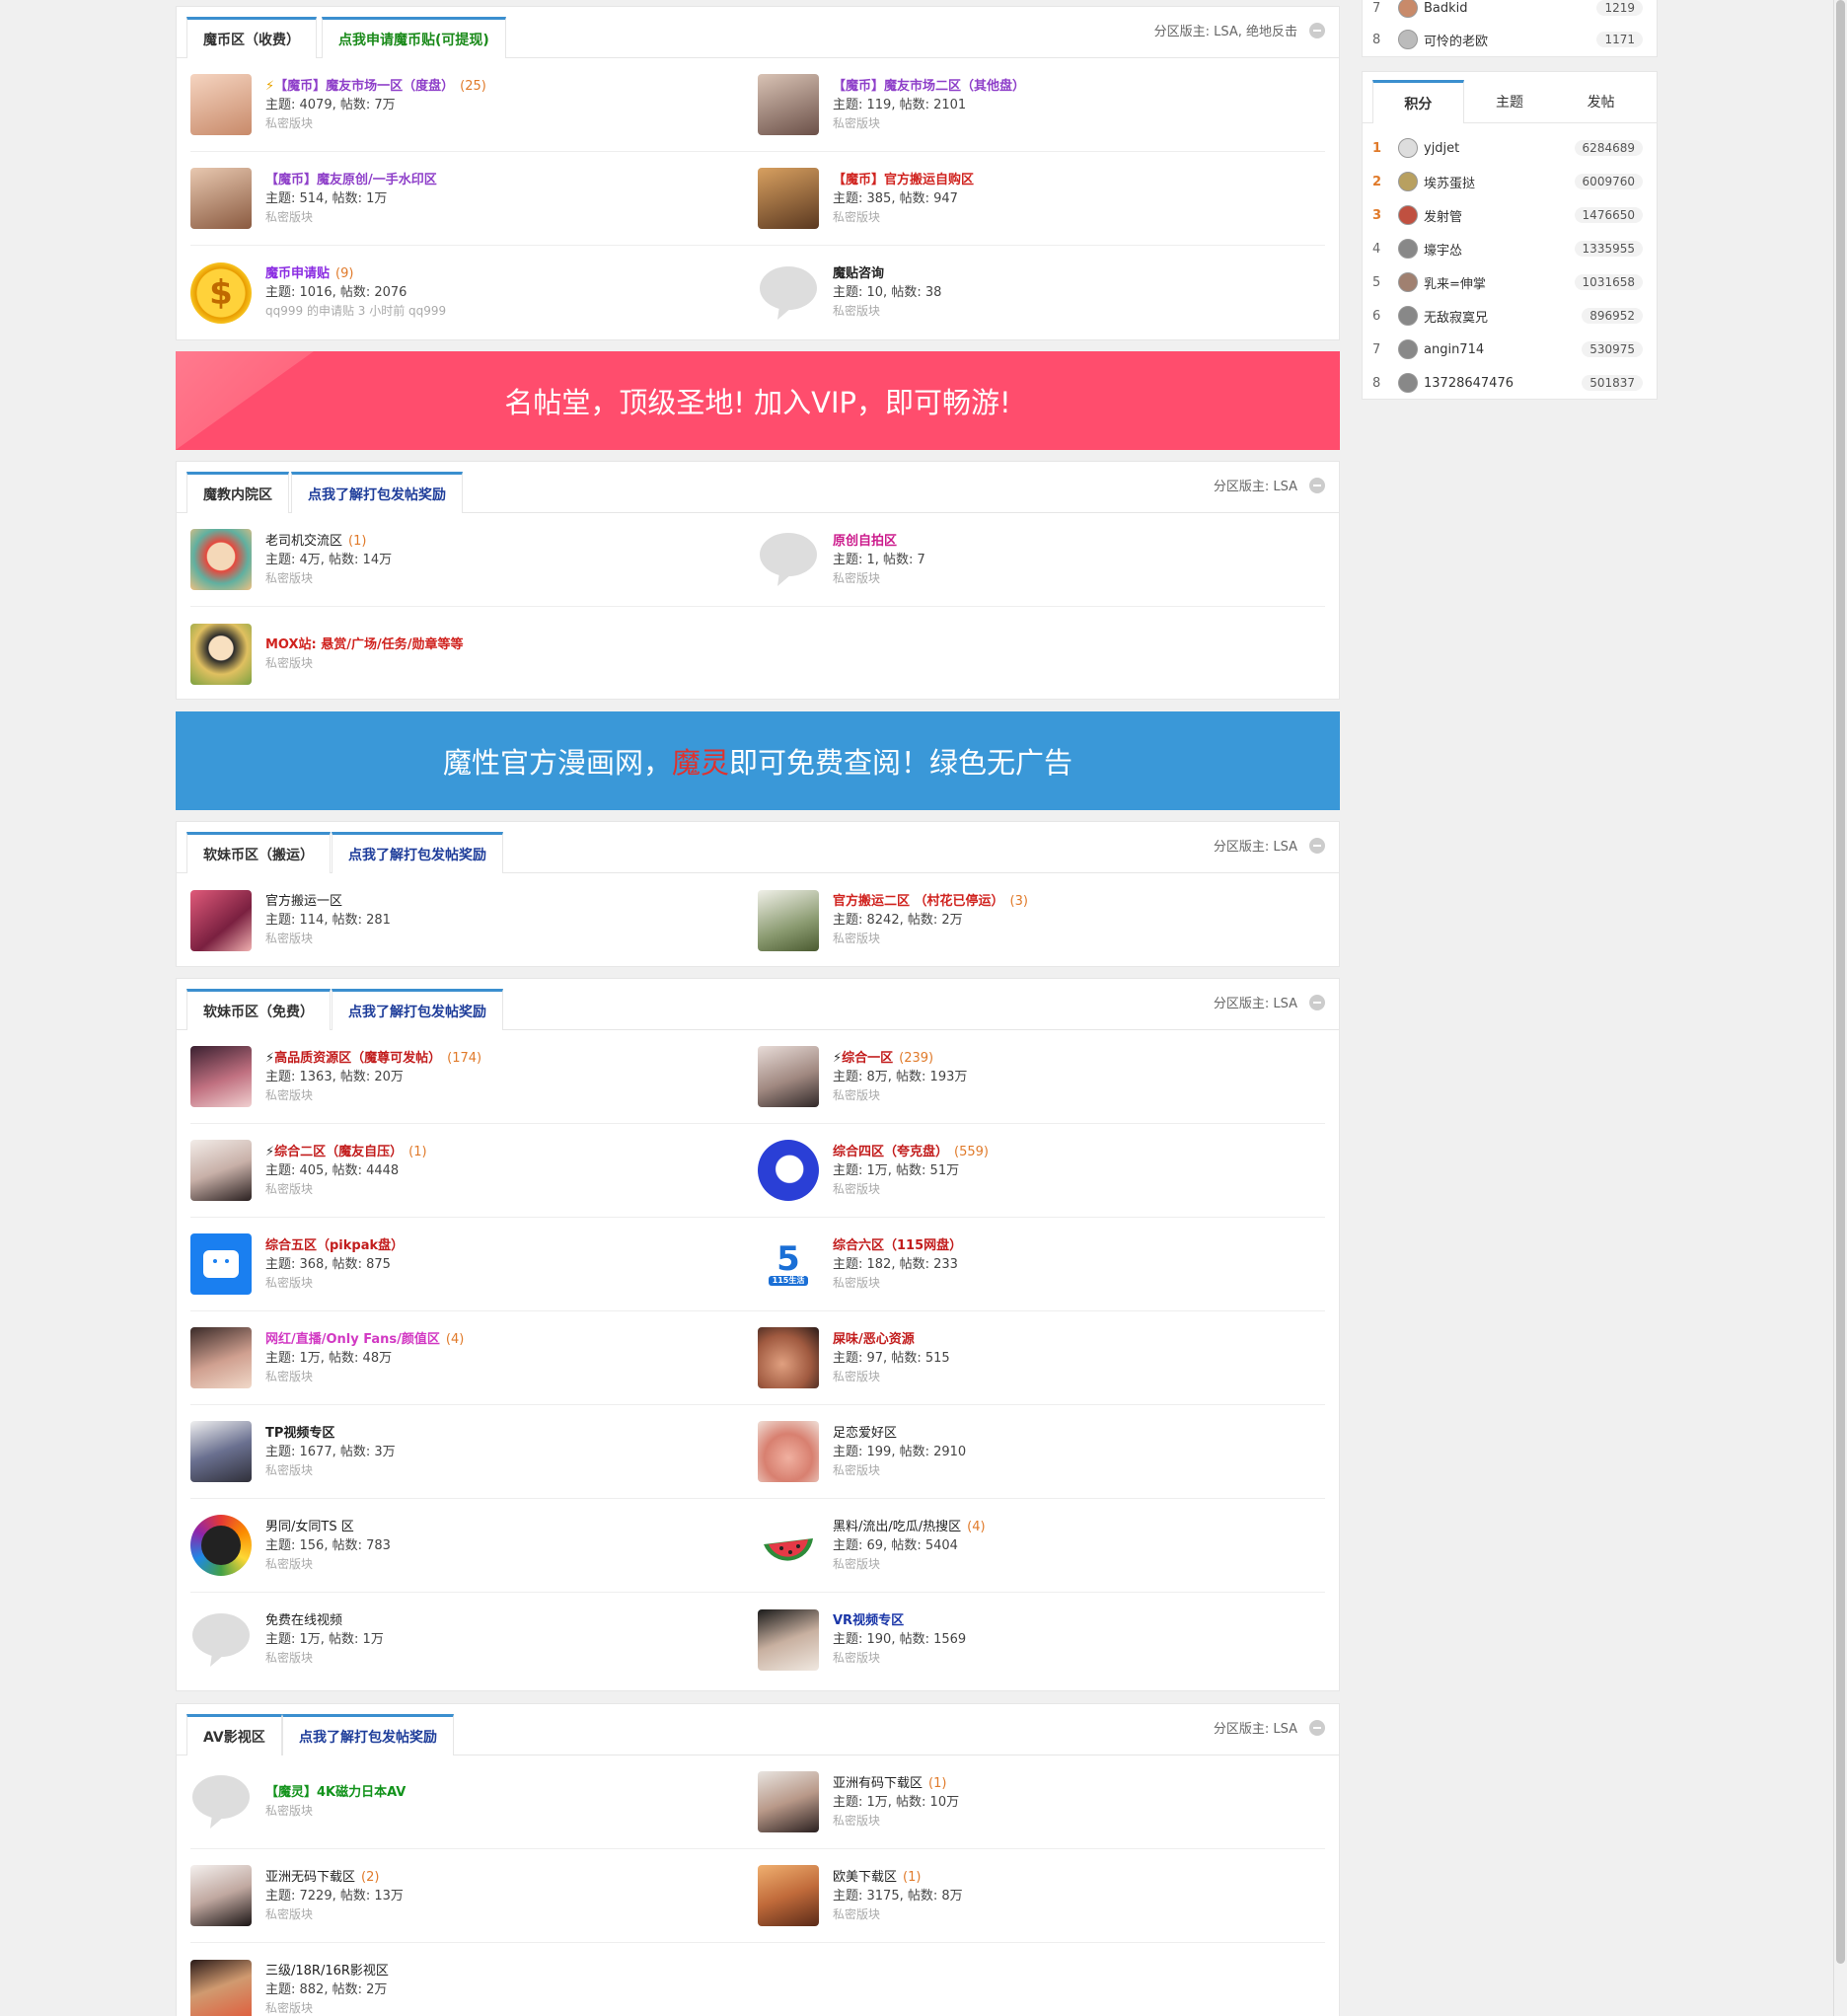 The height and width of the screenshot is (2016, 1847). What do you see at coordinates (364, 644) in the screenshot?
I see `forum-name: MOX站: 悬赏/广场/任务/勋章等等` at bounding box center [364, 644].